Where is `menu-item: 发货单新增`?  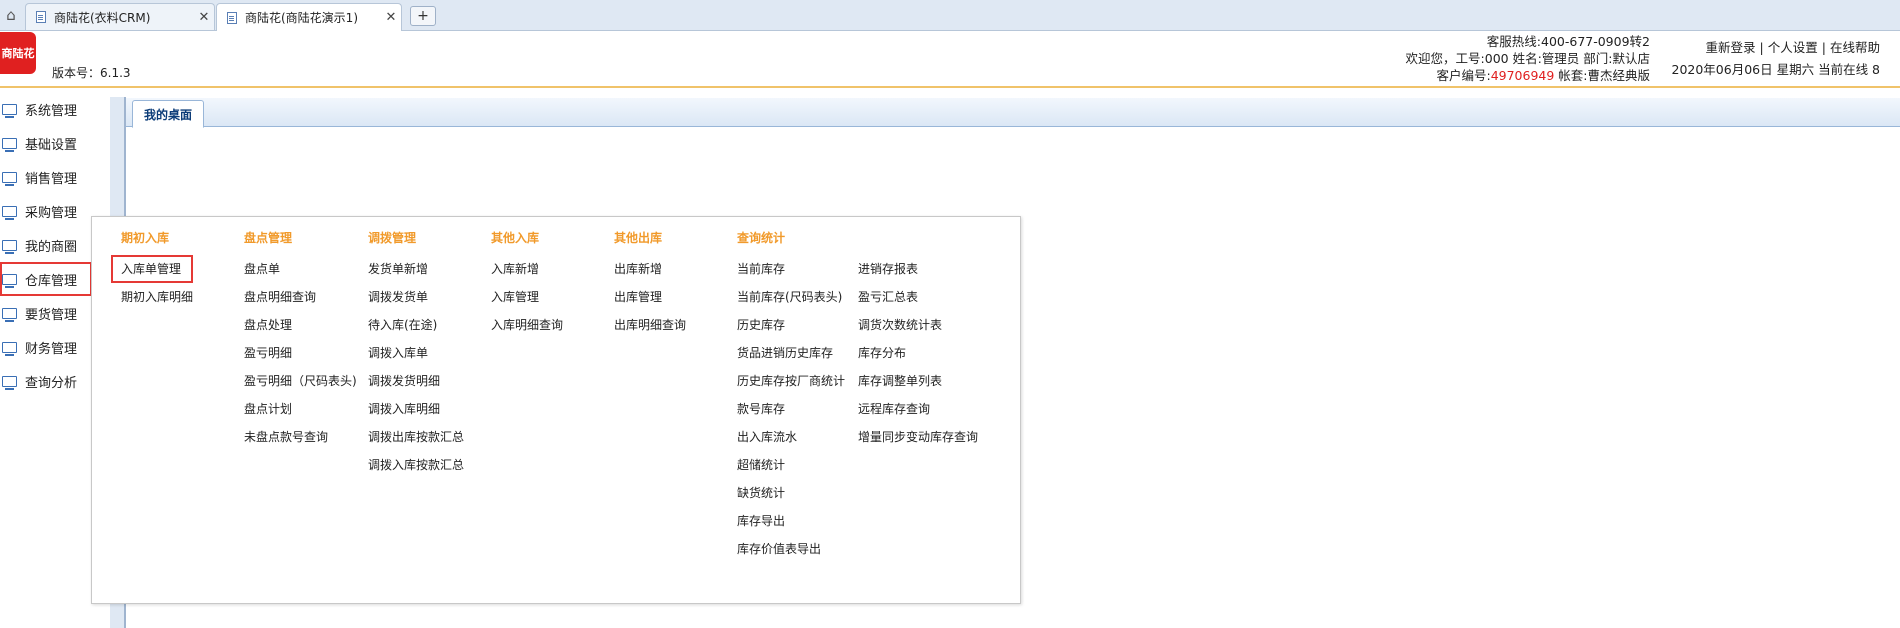
menu-item: 发货单新增 is located at coordinates (416, 269).